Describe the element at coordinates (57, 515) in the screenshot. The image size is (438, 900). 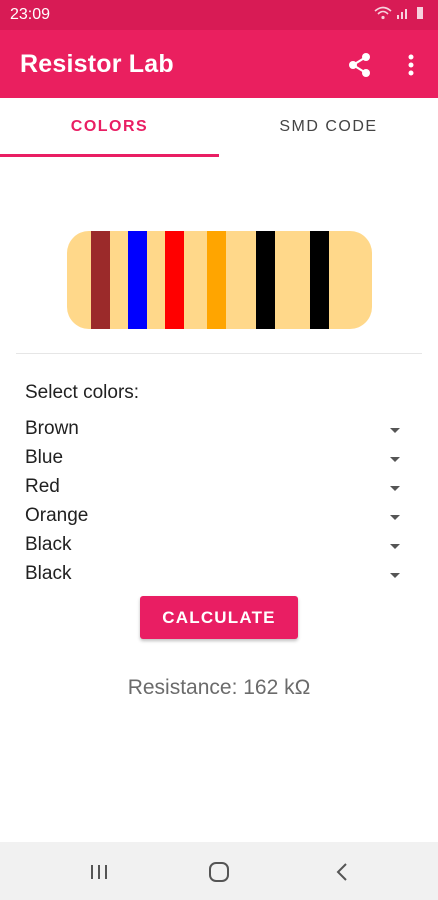
I see `band-4-value: Orange` at that location.